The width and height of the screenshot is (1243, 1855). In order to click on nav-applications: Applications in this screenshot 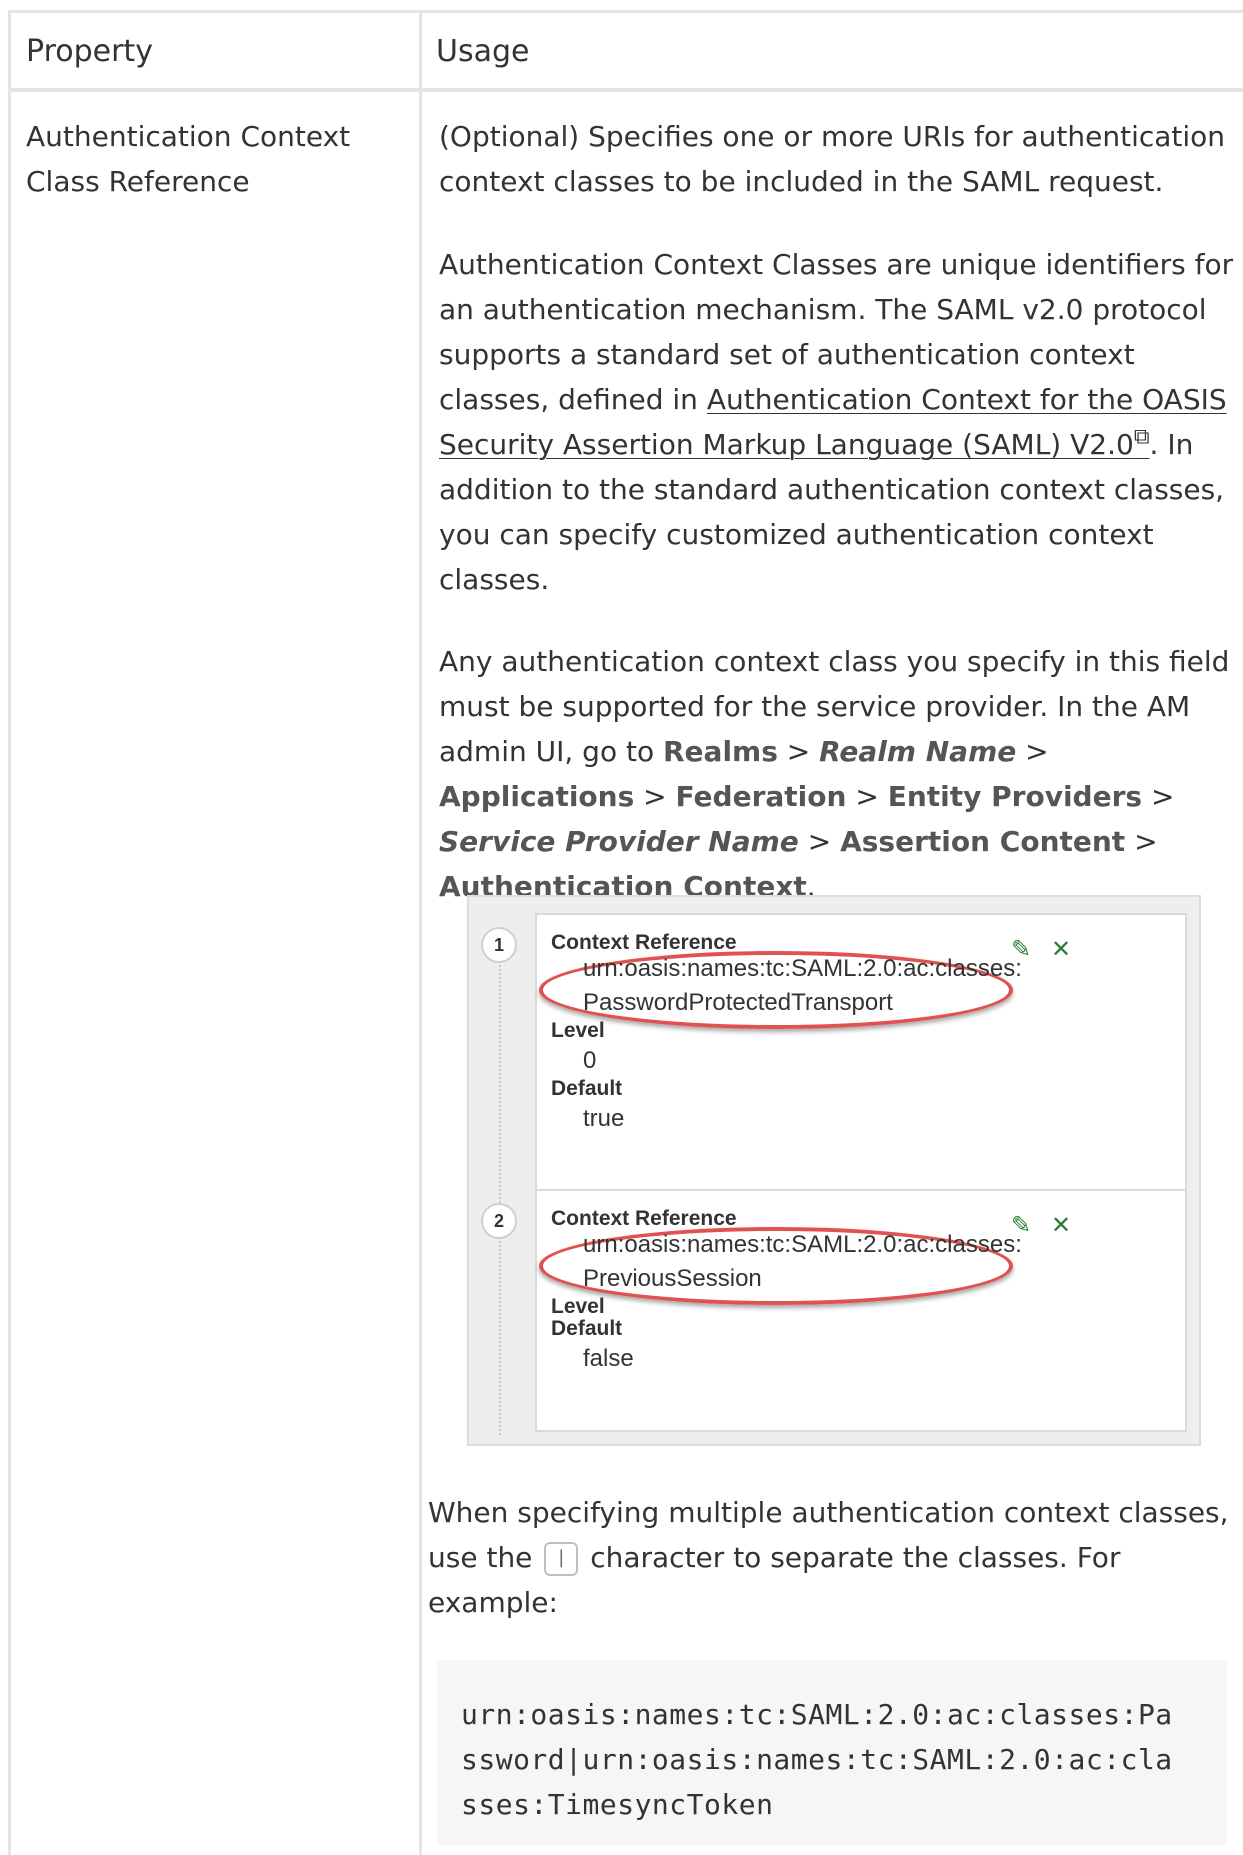, I will do `click(537, 796)`.